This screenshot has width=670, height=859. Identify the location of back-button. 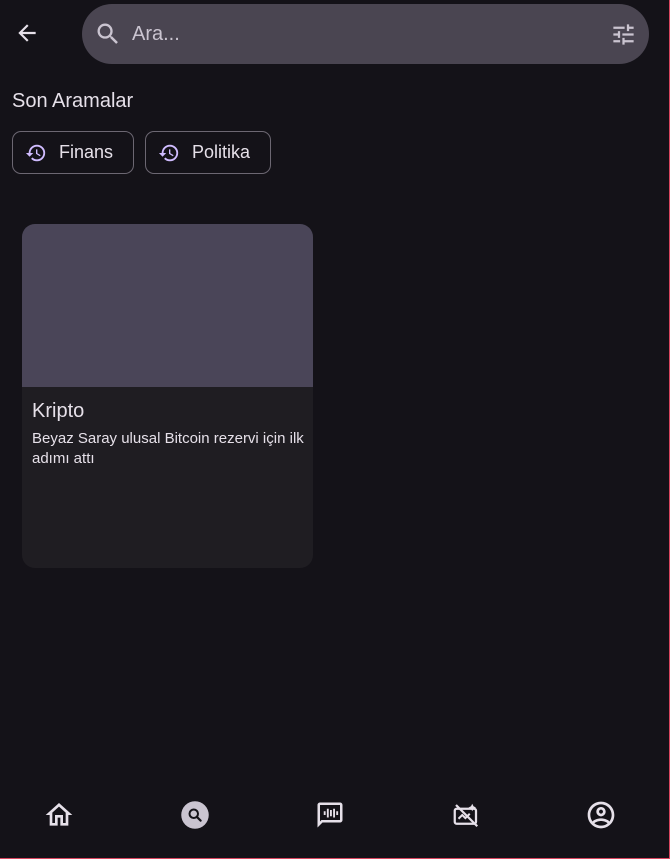
(27, 33).